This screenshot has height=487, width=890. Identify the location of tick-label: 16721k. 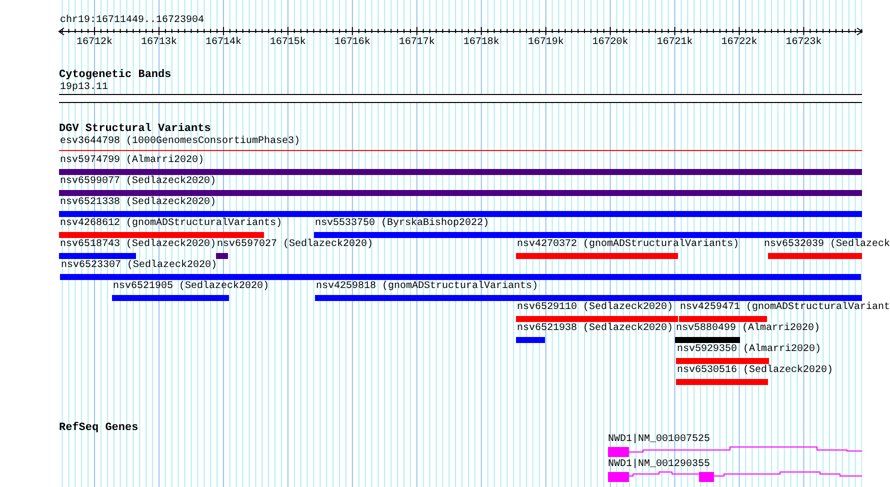
(674, 43).